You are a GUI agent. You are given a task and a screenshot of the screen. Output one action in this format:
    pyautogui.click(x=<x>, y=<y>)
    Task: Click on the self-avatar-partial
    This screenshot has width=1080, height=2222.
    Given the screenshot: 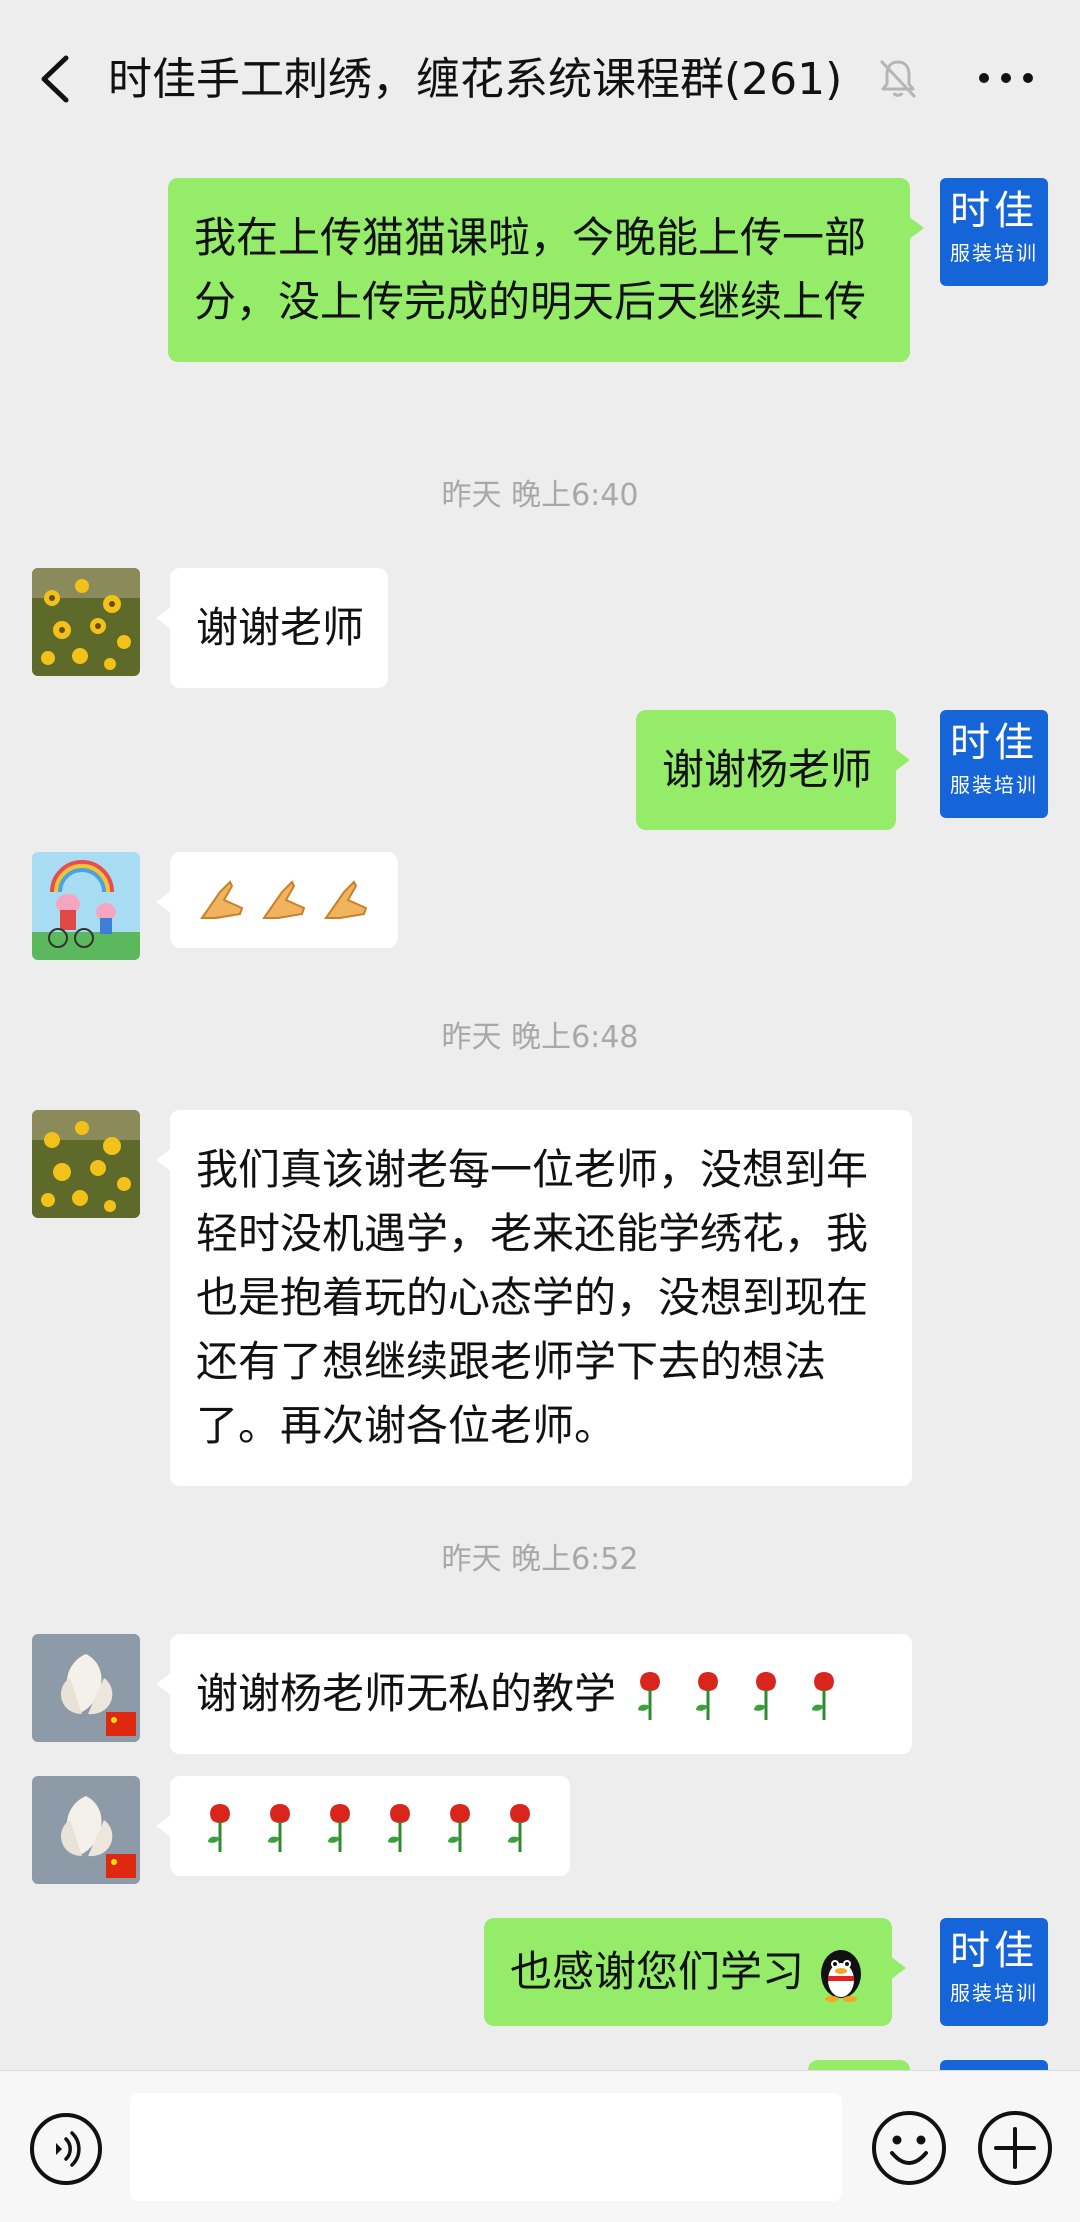 What is the action you would take?
    pyautogui.click(x=994, y=2065)
    